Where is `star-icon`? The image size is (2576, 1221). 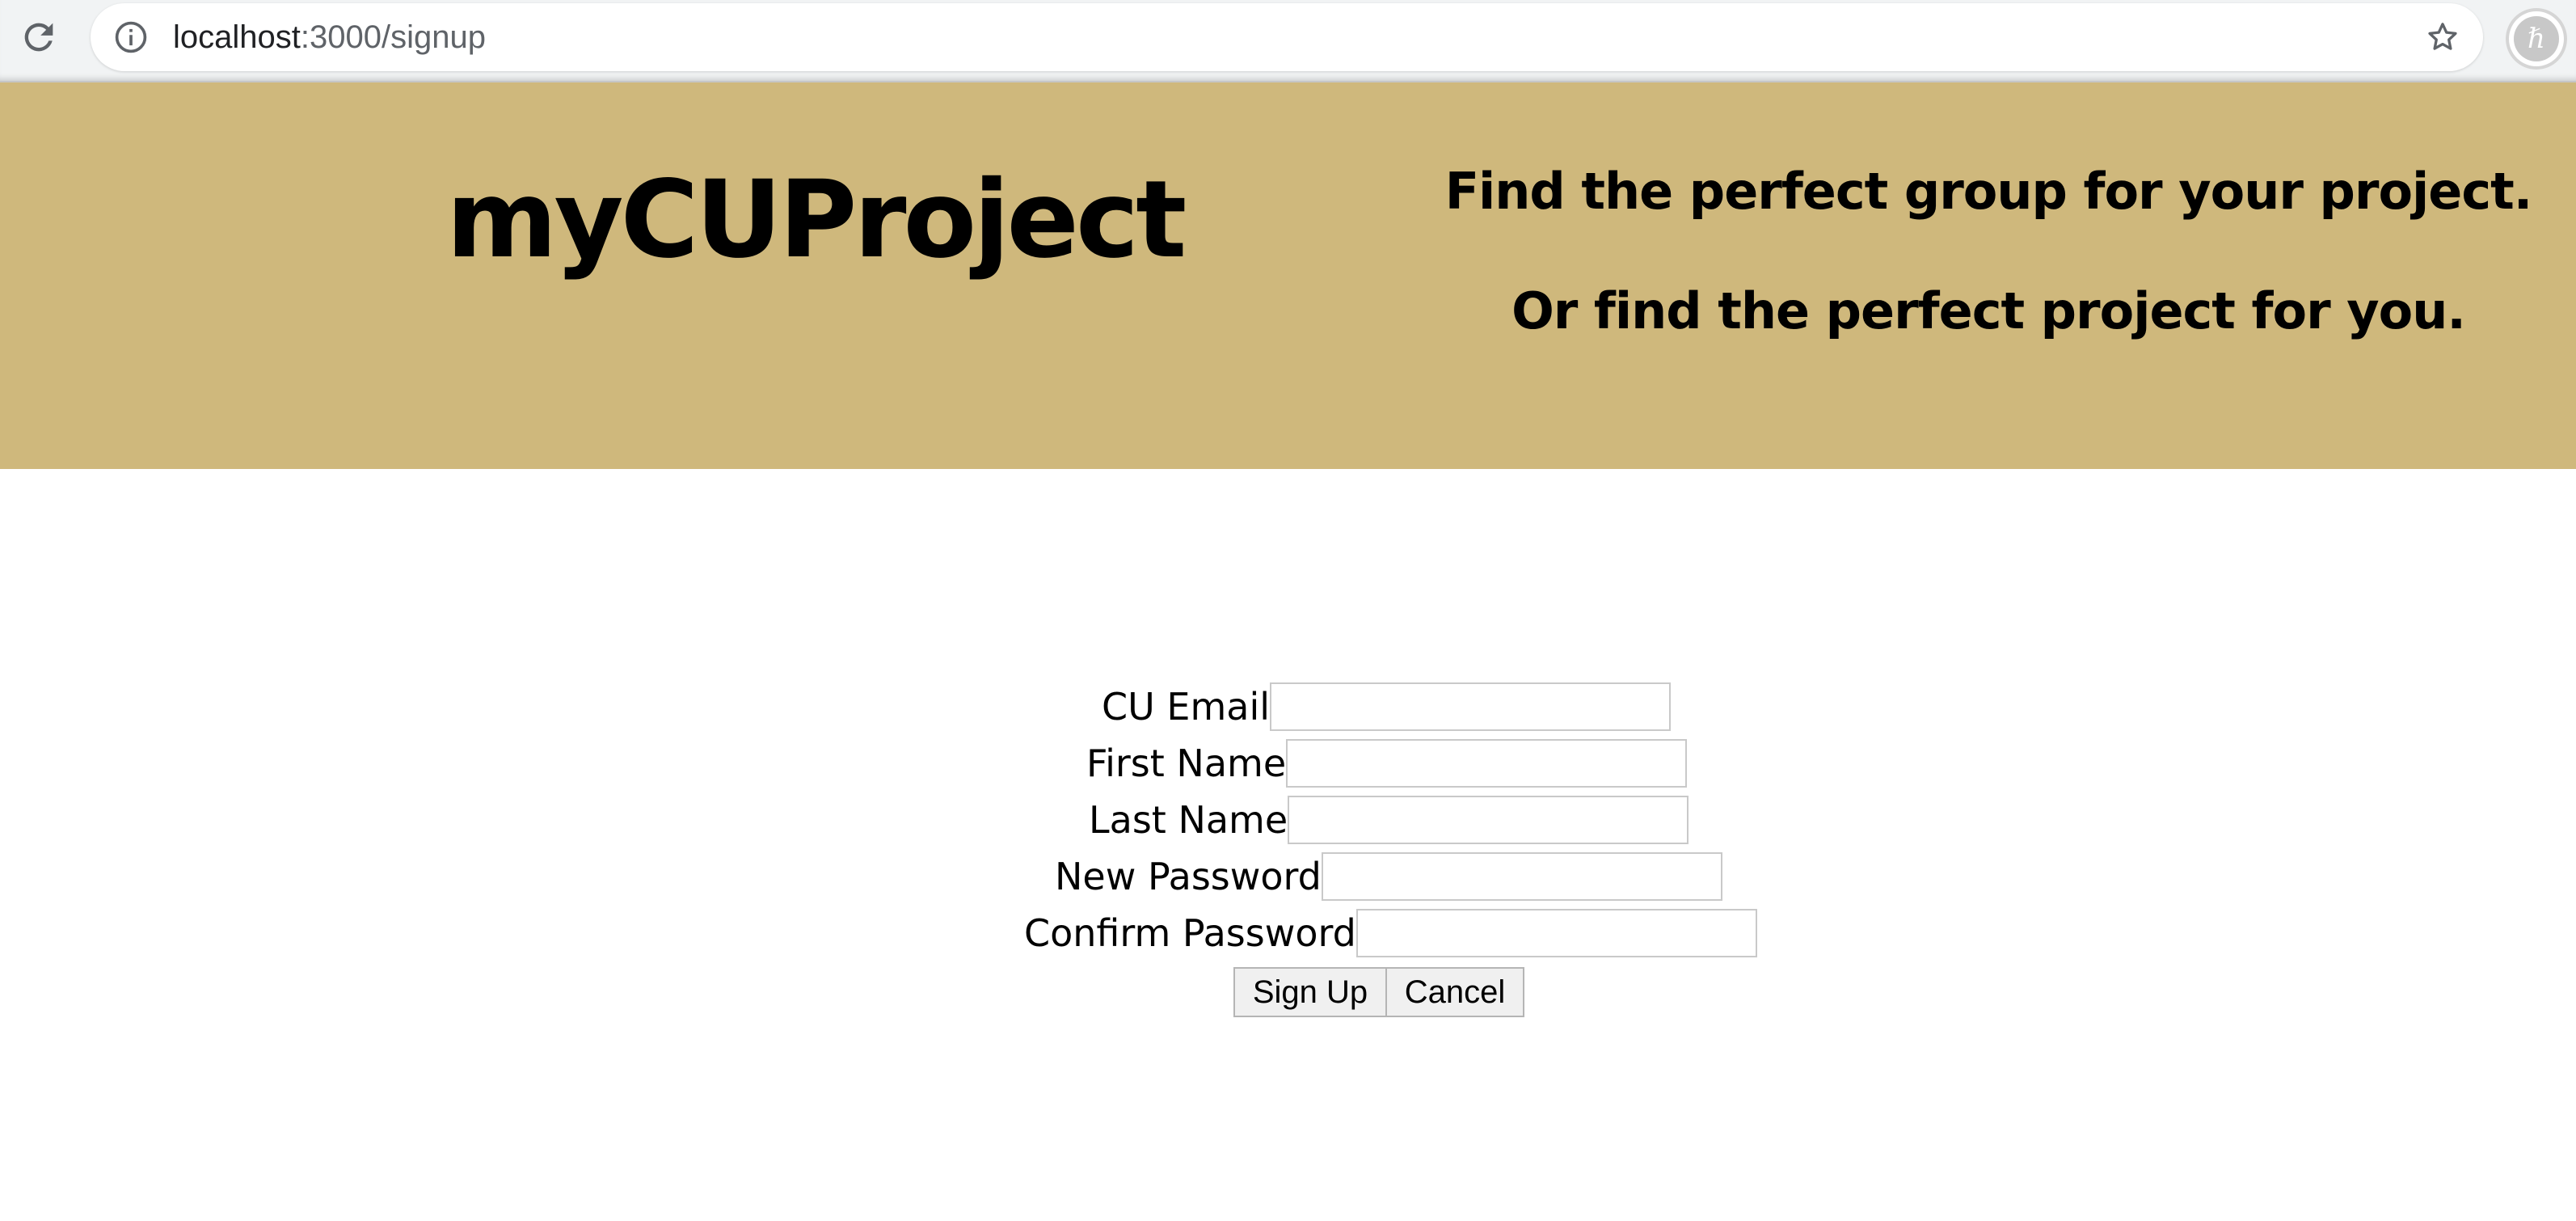 star-icon is located at coordinates (2442, 37).